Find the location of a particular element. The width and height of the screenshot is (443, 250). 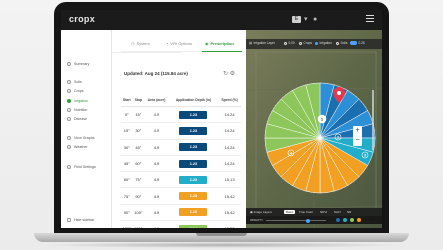

options-icon: ◔ is located at coordinates (167, 43).